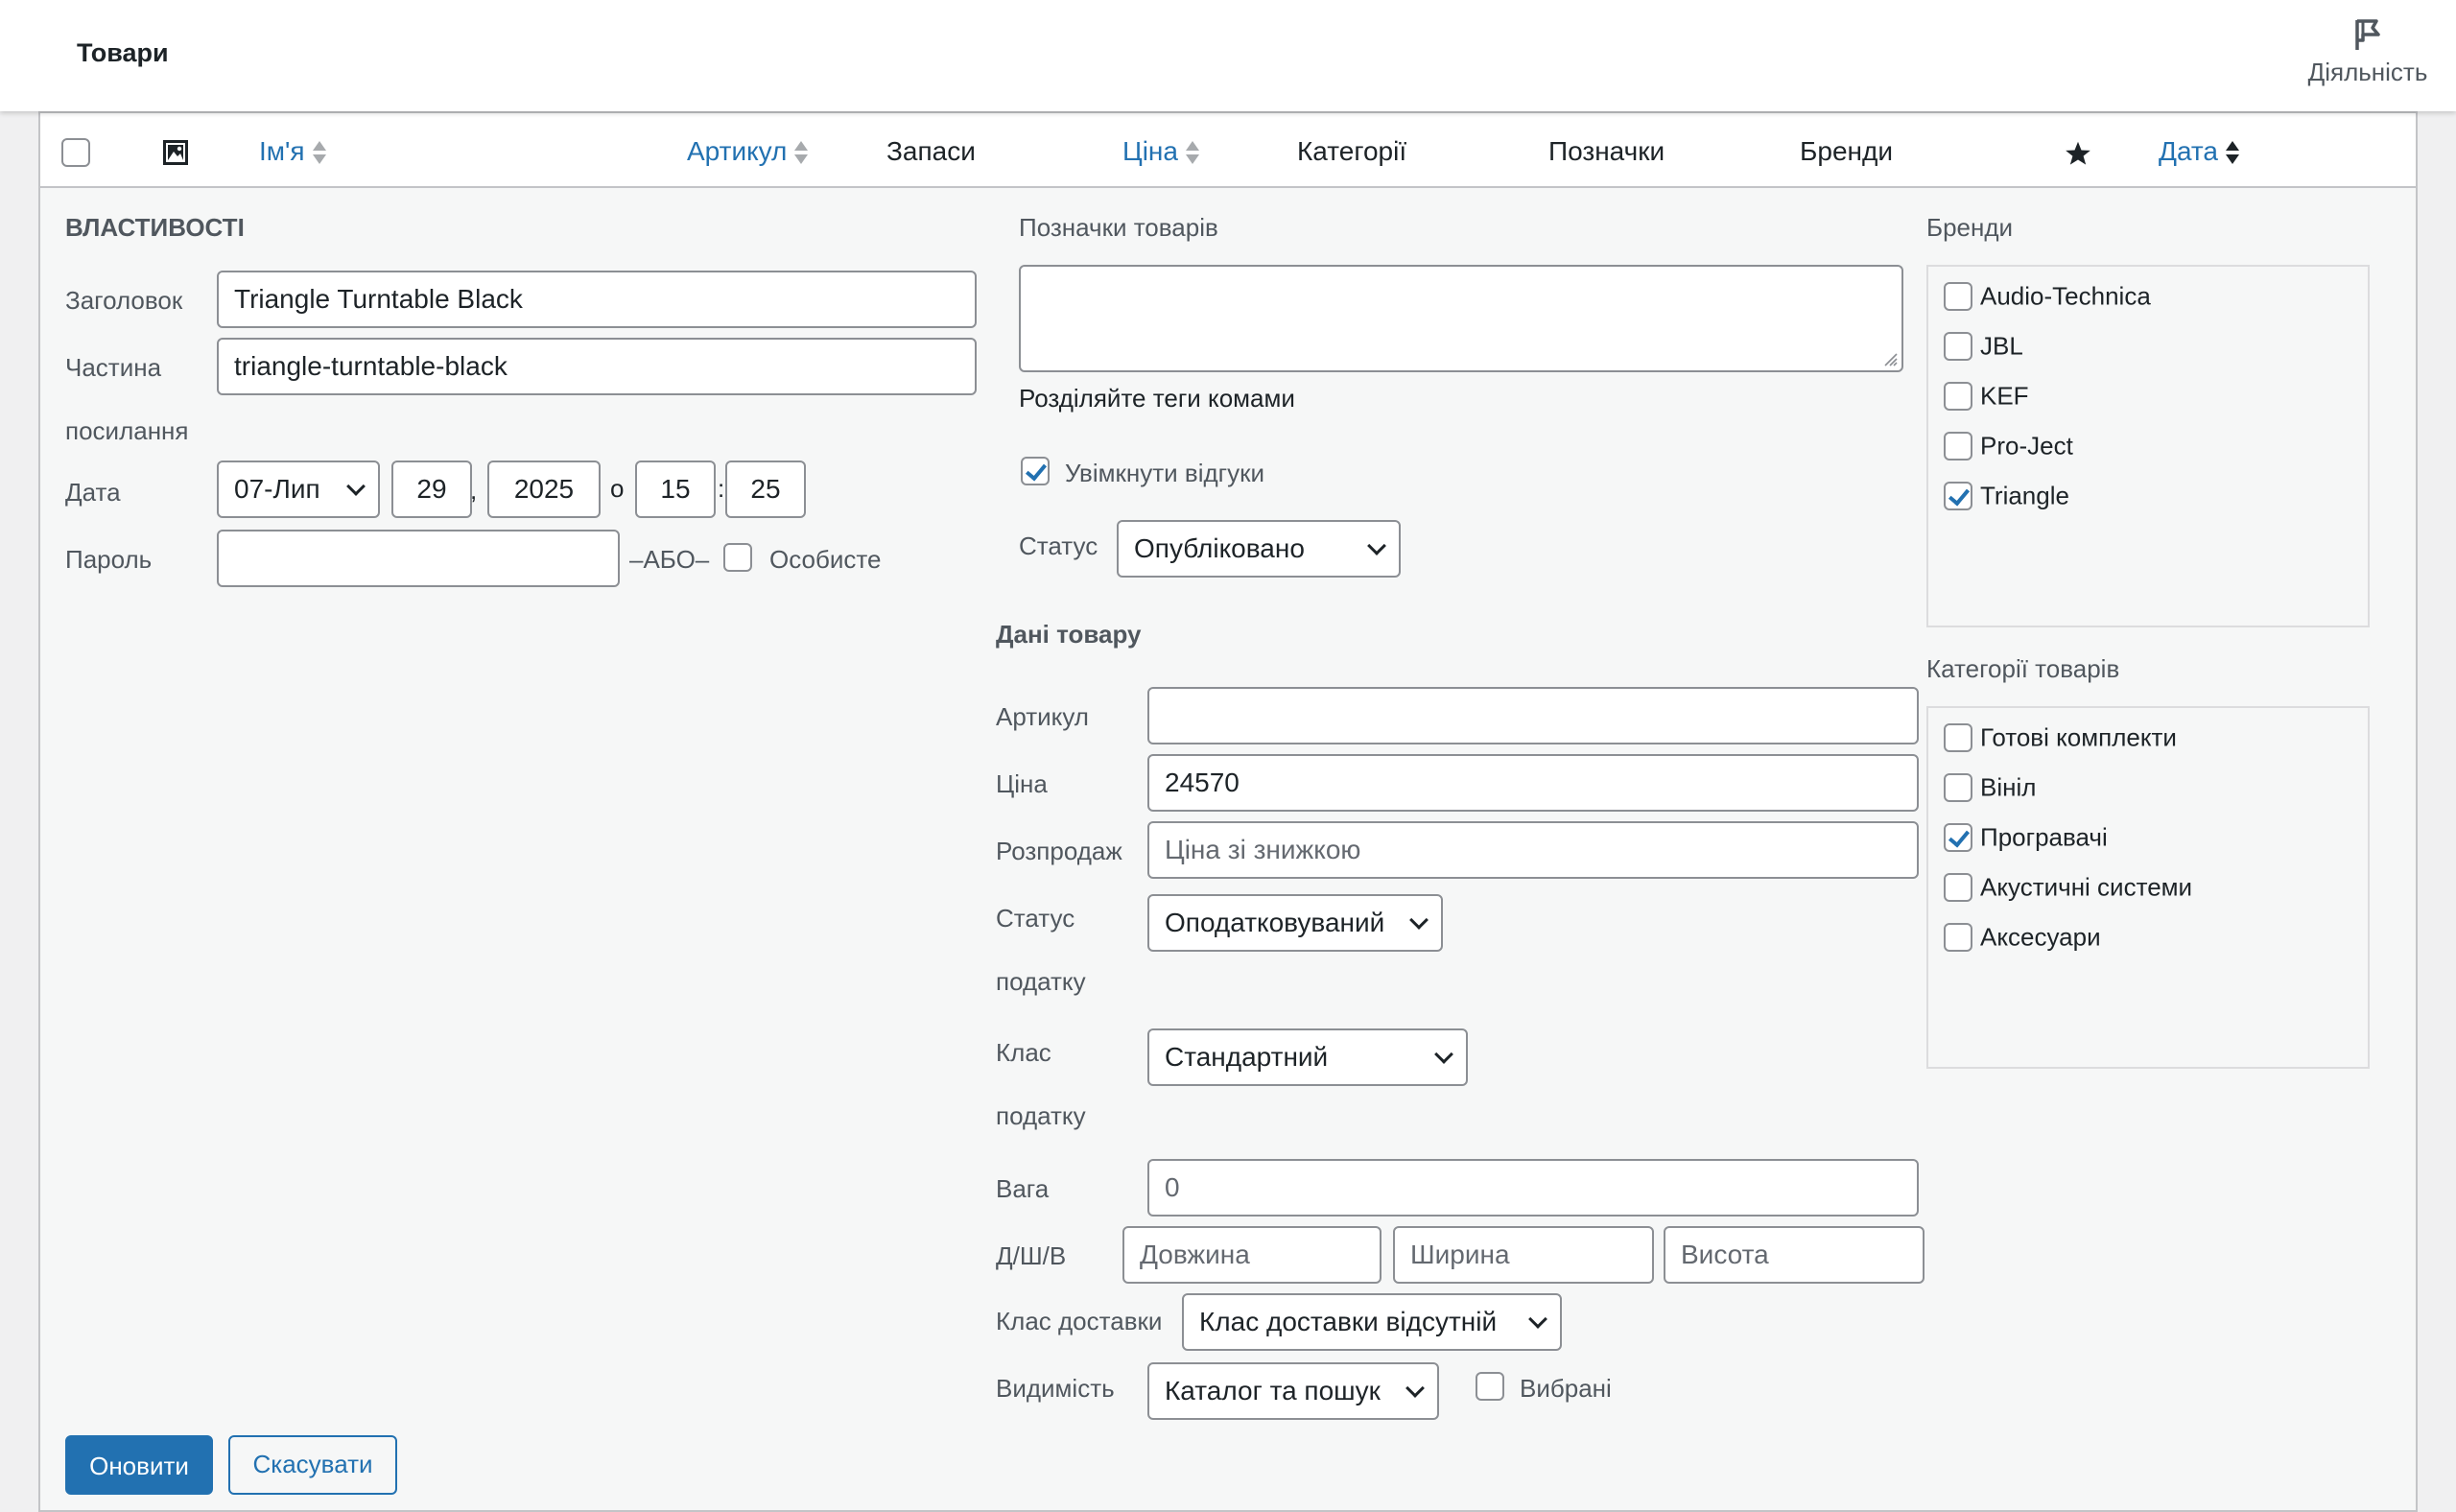  What do you see at coordinates (675, 489) in the screenshot?
I see `hour-input: 15` at bounding box center [675, 489].